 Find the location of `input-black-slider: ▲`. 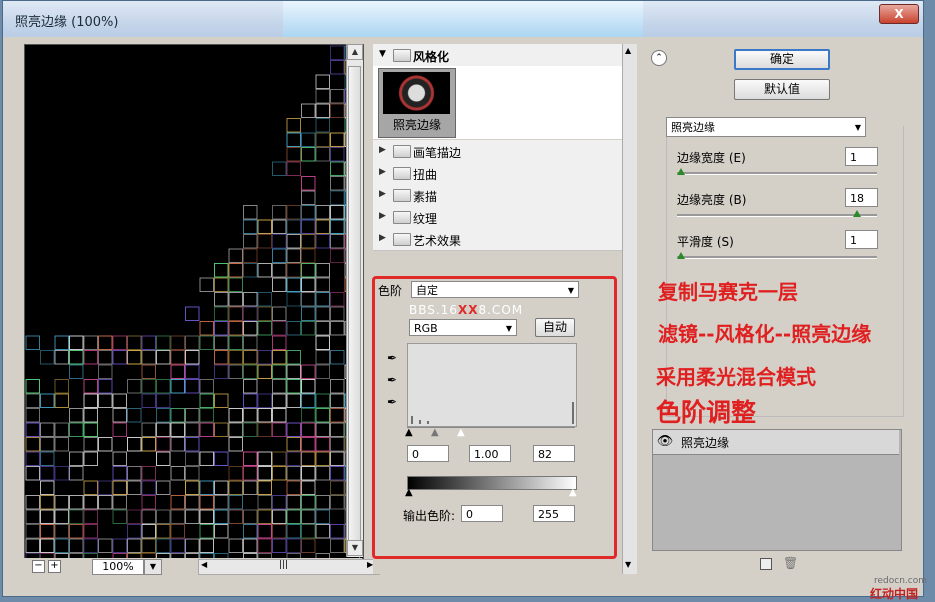

input-black-slider: ▲ is located at coordinates (409, 432).